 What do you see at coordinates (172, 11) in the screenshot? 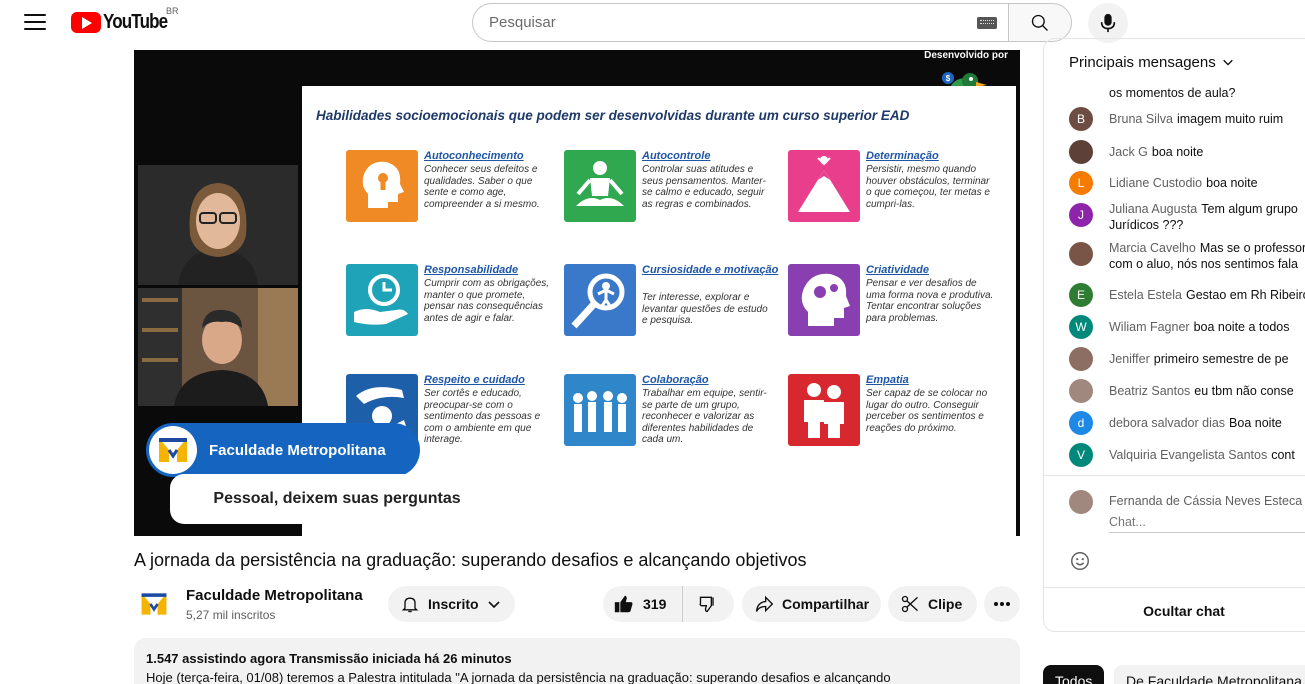
I see `region-label: BR` at bounding box center [172, 11].